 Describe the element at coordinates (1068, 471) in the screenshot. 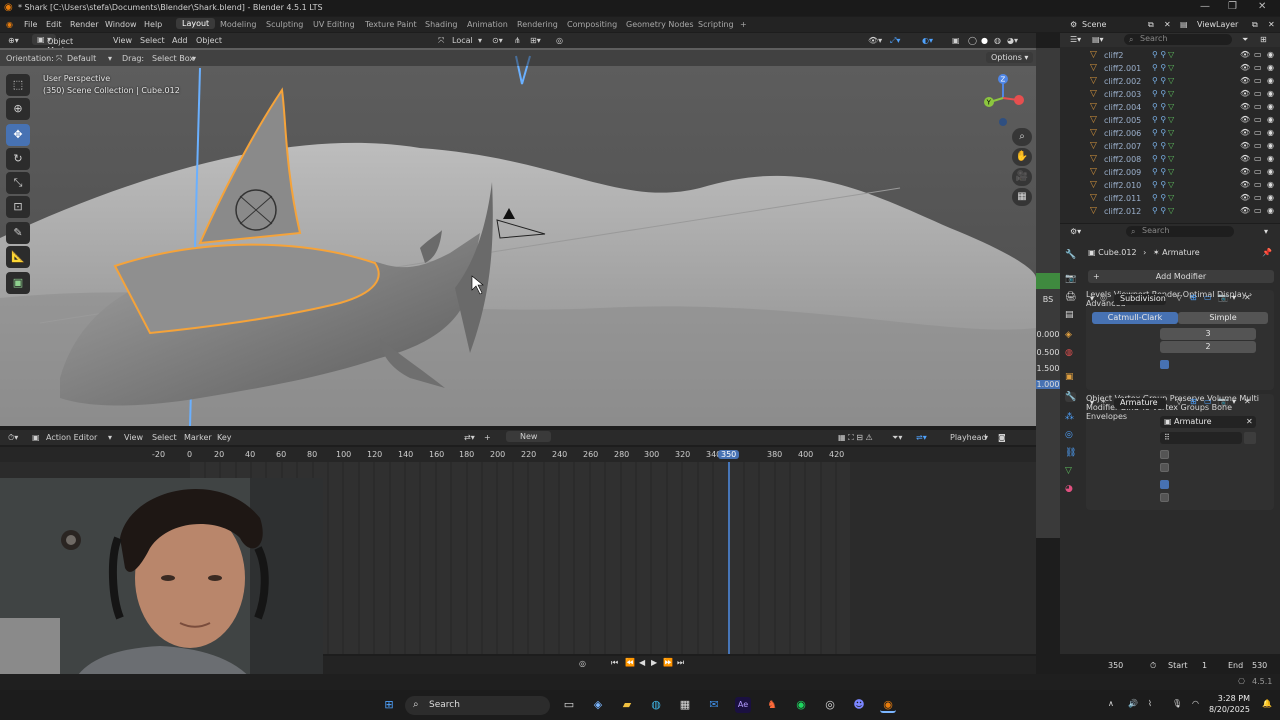

I see `data-tab-icon: ▽` at that location.